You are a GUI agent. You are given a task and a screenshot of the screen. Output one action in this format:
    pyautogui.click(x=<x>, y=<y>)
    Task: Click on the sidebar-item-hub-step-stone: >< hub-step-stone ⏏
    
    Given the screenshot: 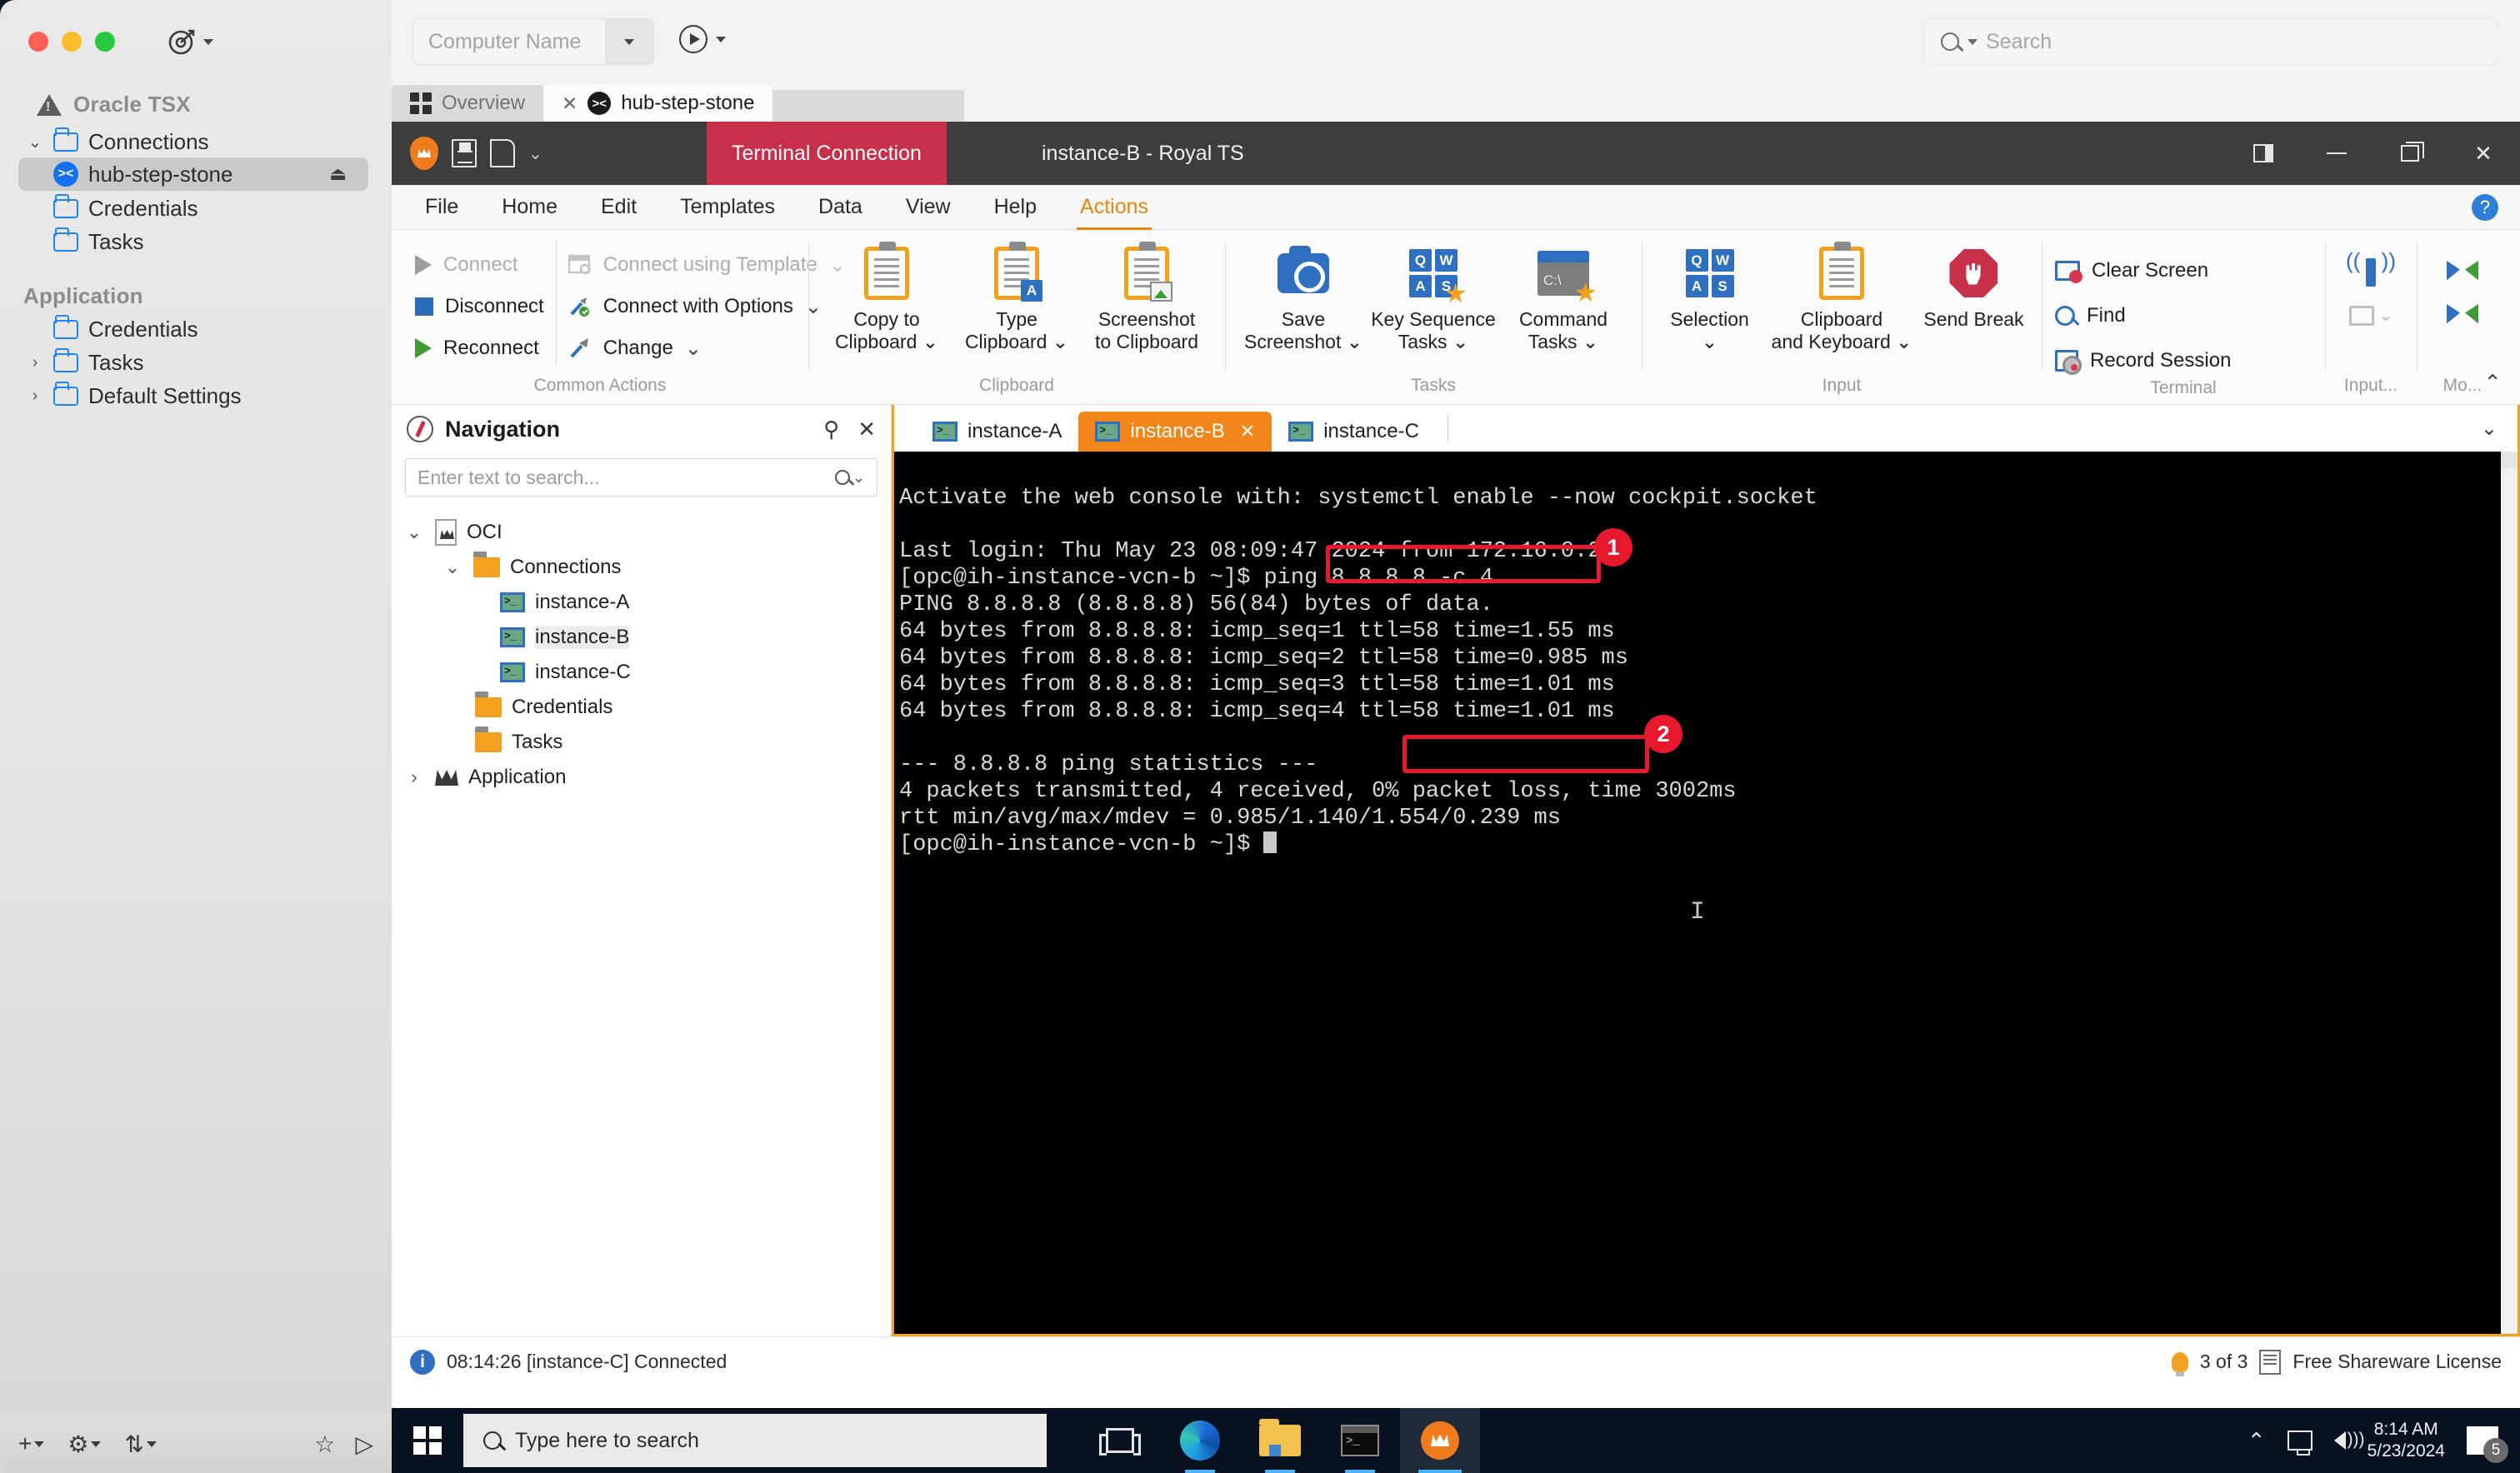 What is the action you would take?
    pyautogui.click(x=193, y=174)
    